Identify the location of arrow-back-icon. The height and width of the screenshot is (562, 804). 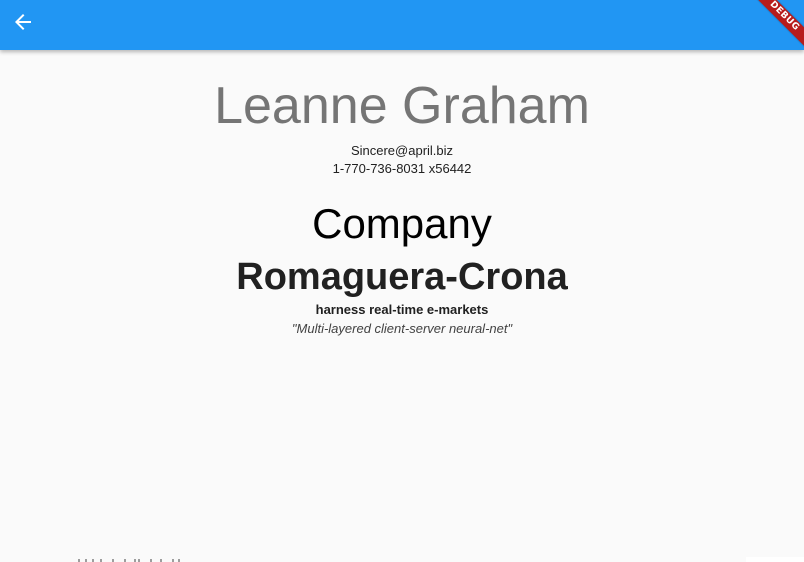
(23, 22).